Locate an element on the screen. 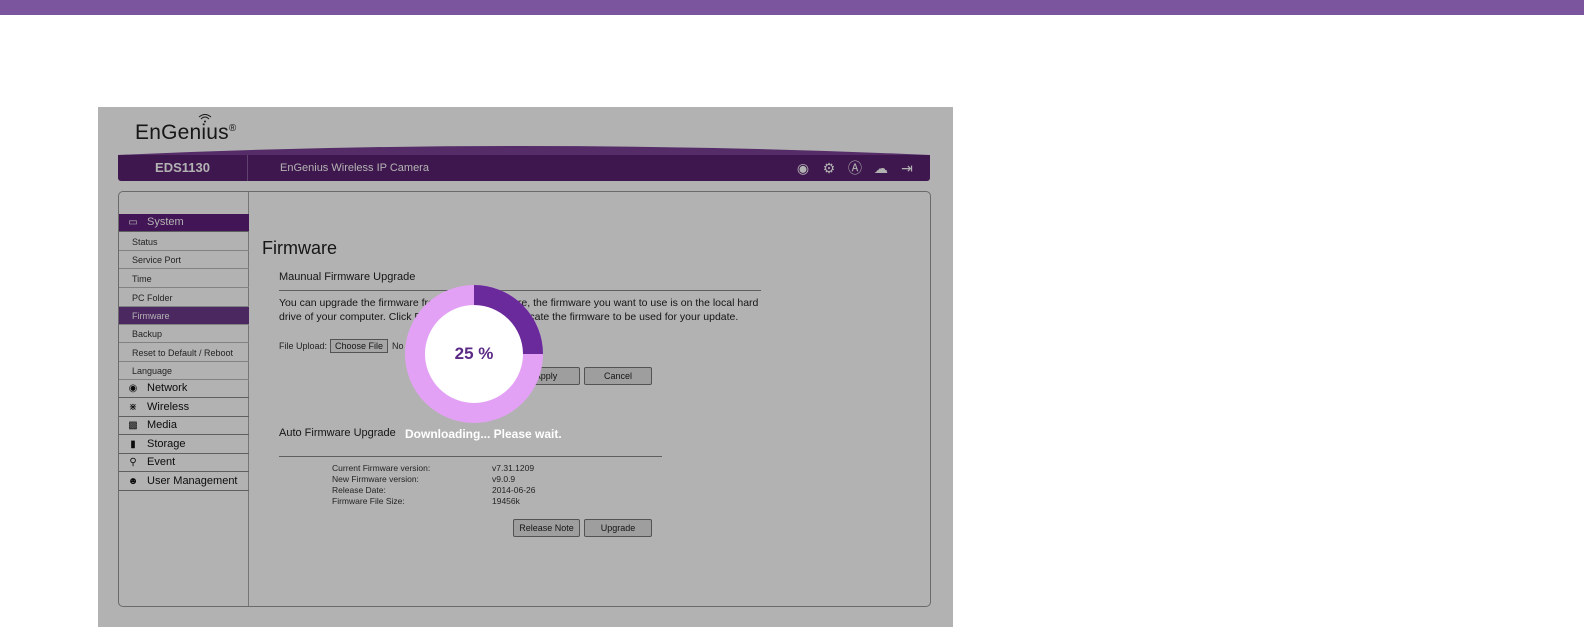 The height and width of the screenshot is (633, 1584). top-accent-band is located at coordinates (792, 7).